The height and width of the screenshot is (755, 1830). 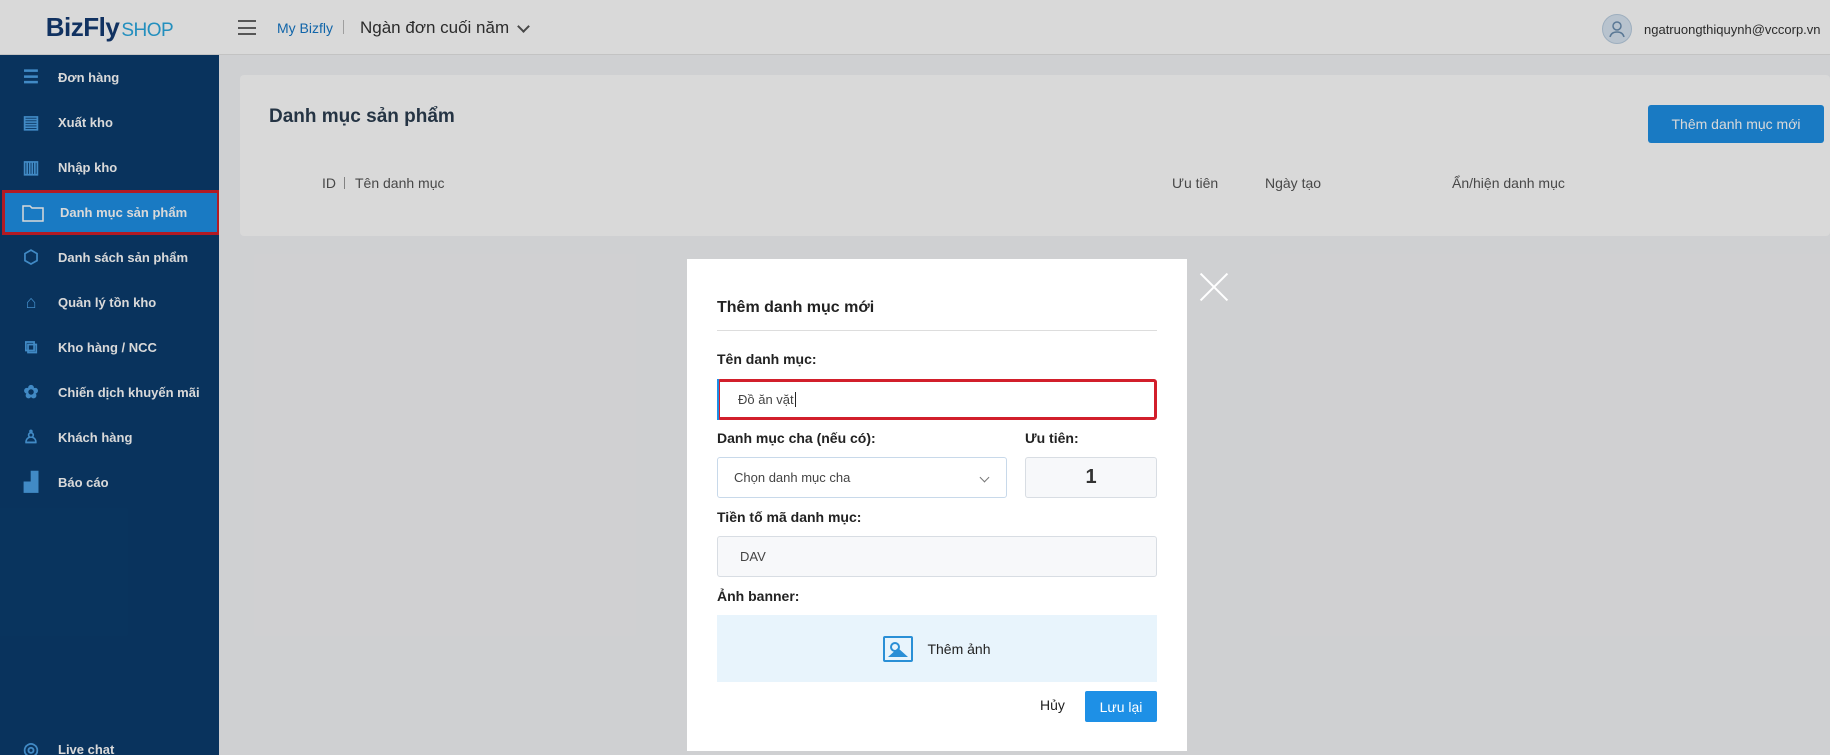 I want to click on divider, so click(x=937, y=330).